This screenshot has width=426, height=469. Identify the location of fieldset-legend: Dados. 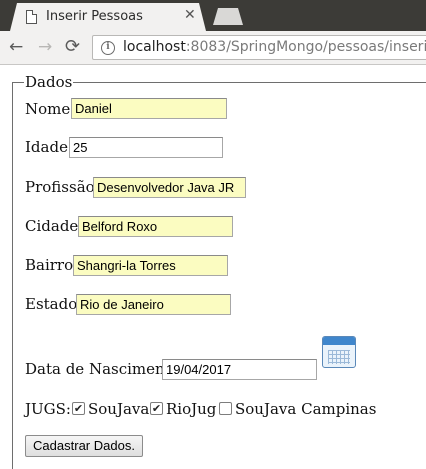
(49, 82).